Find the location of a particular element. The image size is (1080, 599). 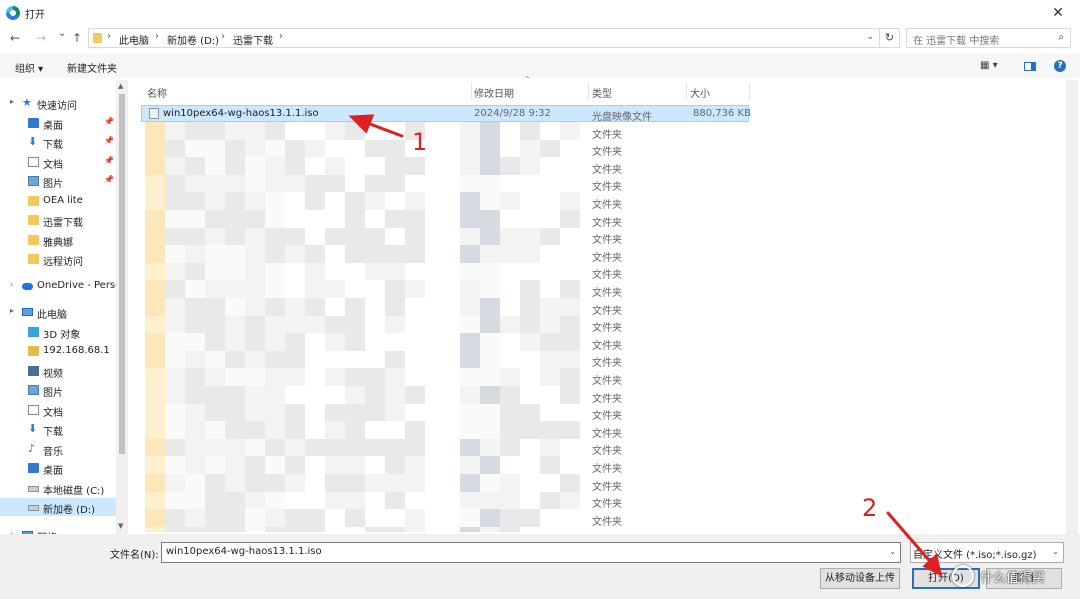

breadcrumb-drive-d: 新加卷 (D:) is located at coordinates (193, 39).